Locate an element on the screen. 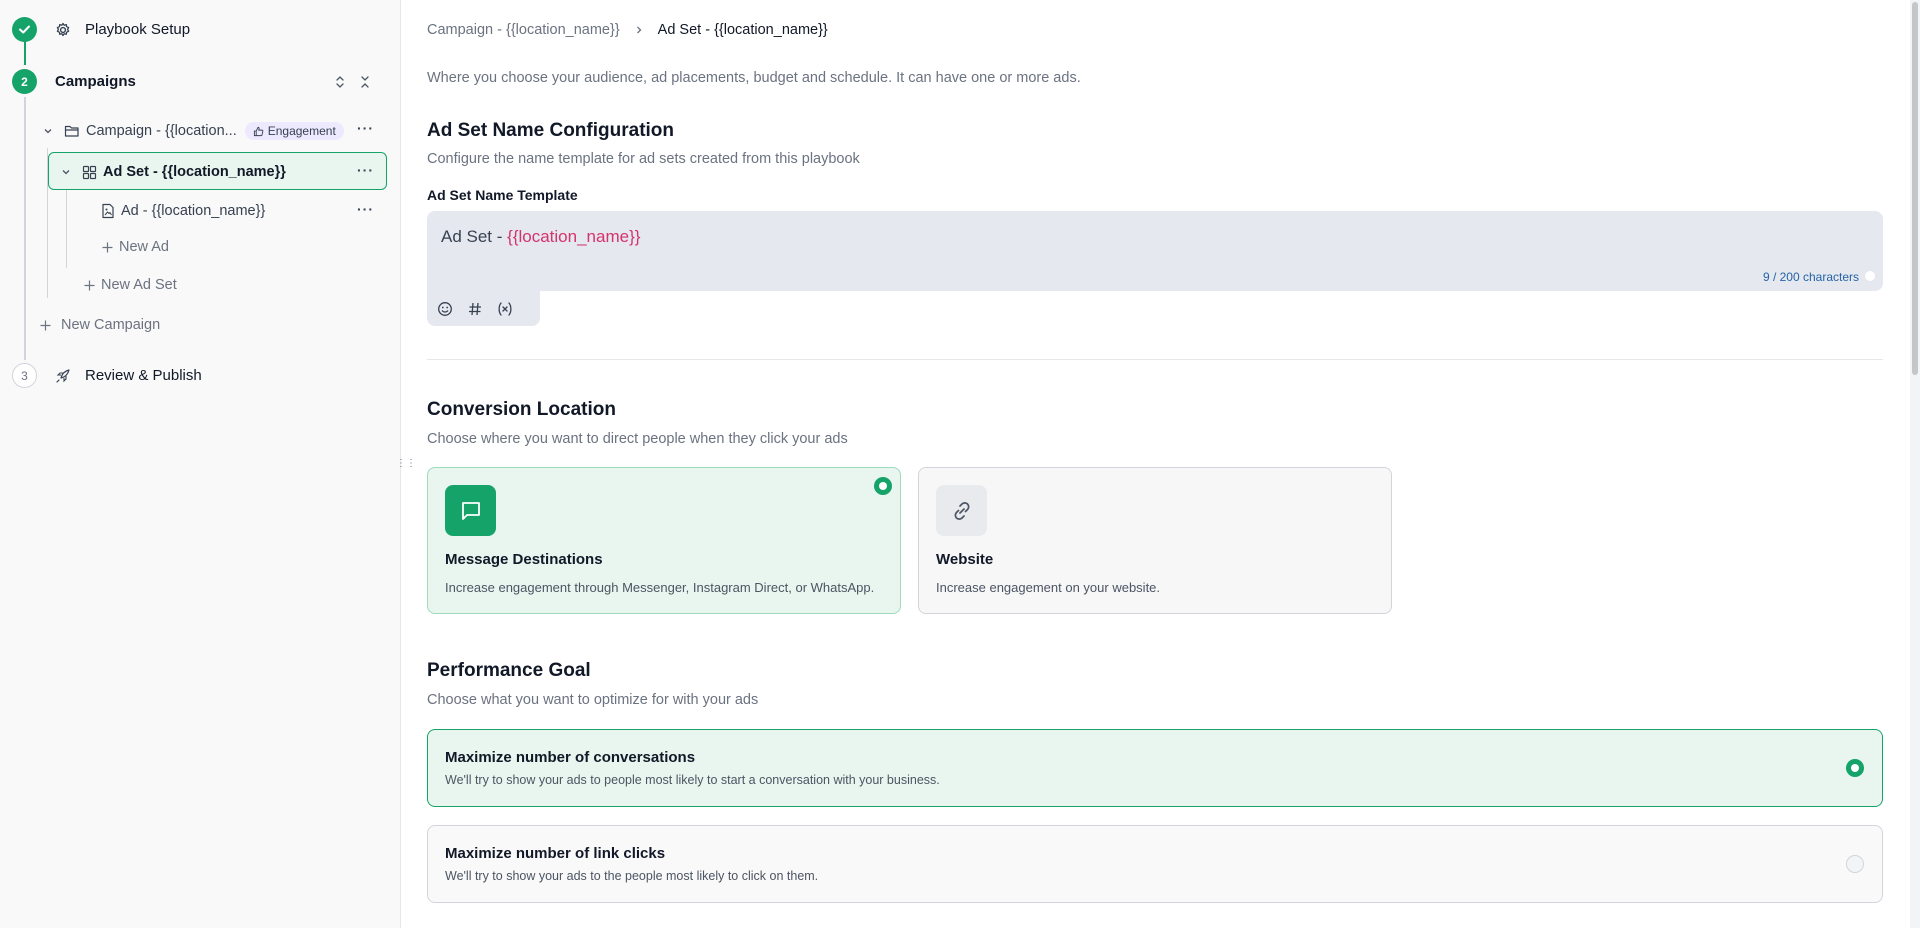 The width and height of the screenshot is (1920, 928). step-review-publish: 3 Review & Publish is located at coordinates (107, 375).